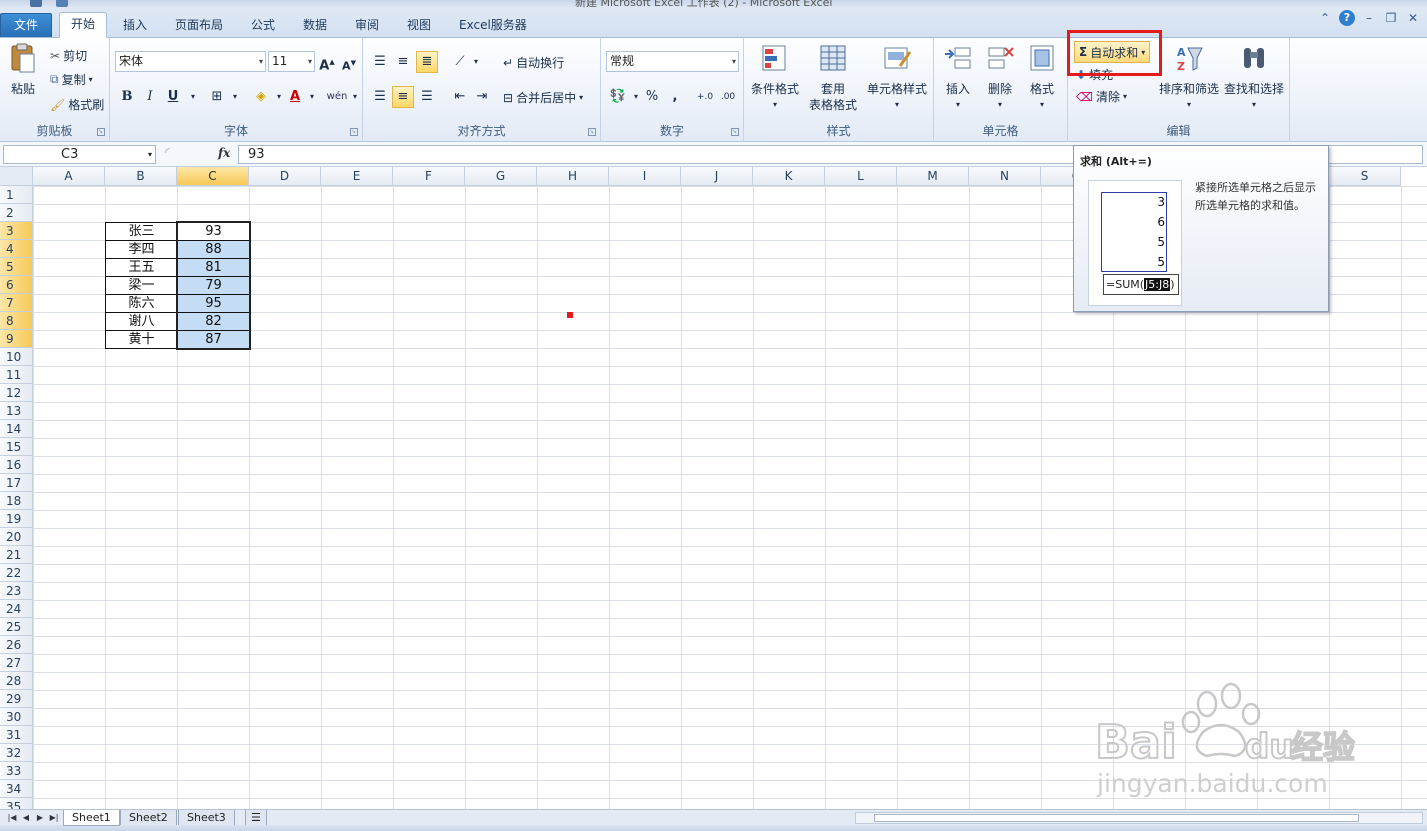 The height and width of the screenshot is (831, 1427). Describe the element at coordinates (16, 231) in the screenshot. I see `row-header: 3` at that location.